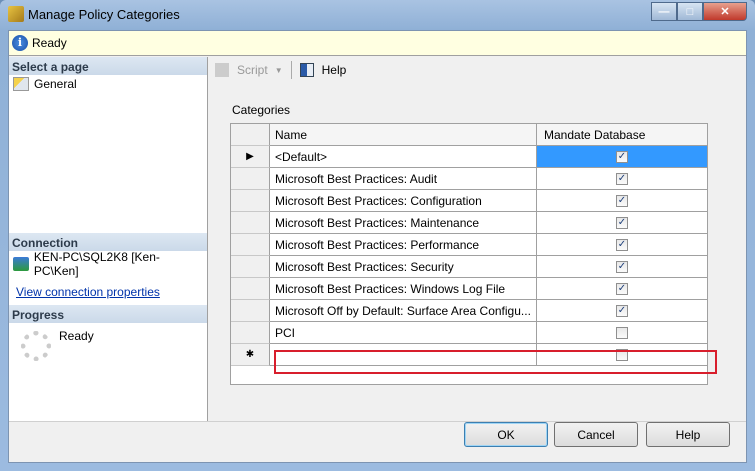  I want to click on table-row: ▶ <Default> ✓, so click(469, 157).